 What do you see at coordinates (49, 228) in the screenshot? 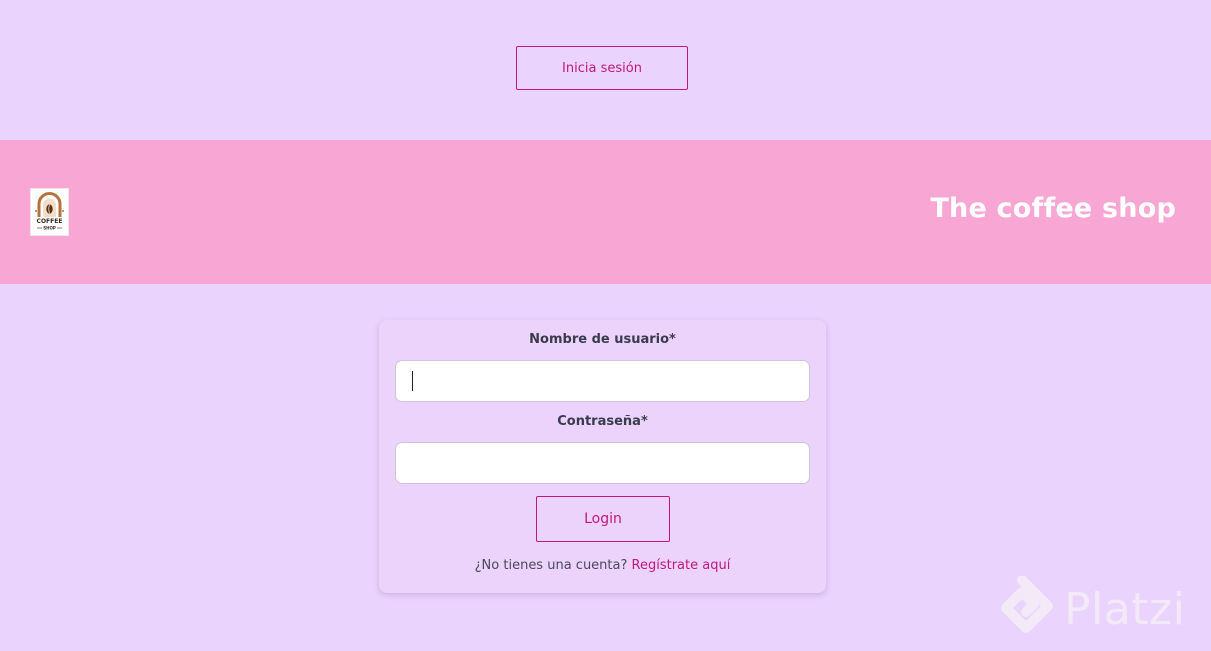
I see `svg-text: SHOP` at bounding box center [49, 228].